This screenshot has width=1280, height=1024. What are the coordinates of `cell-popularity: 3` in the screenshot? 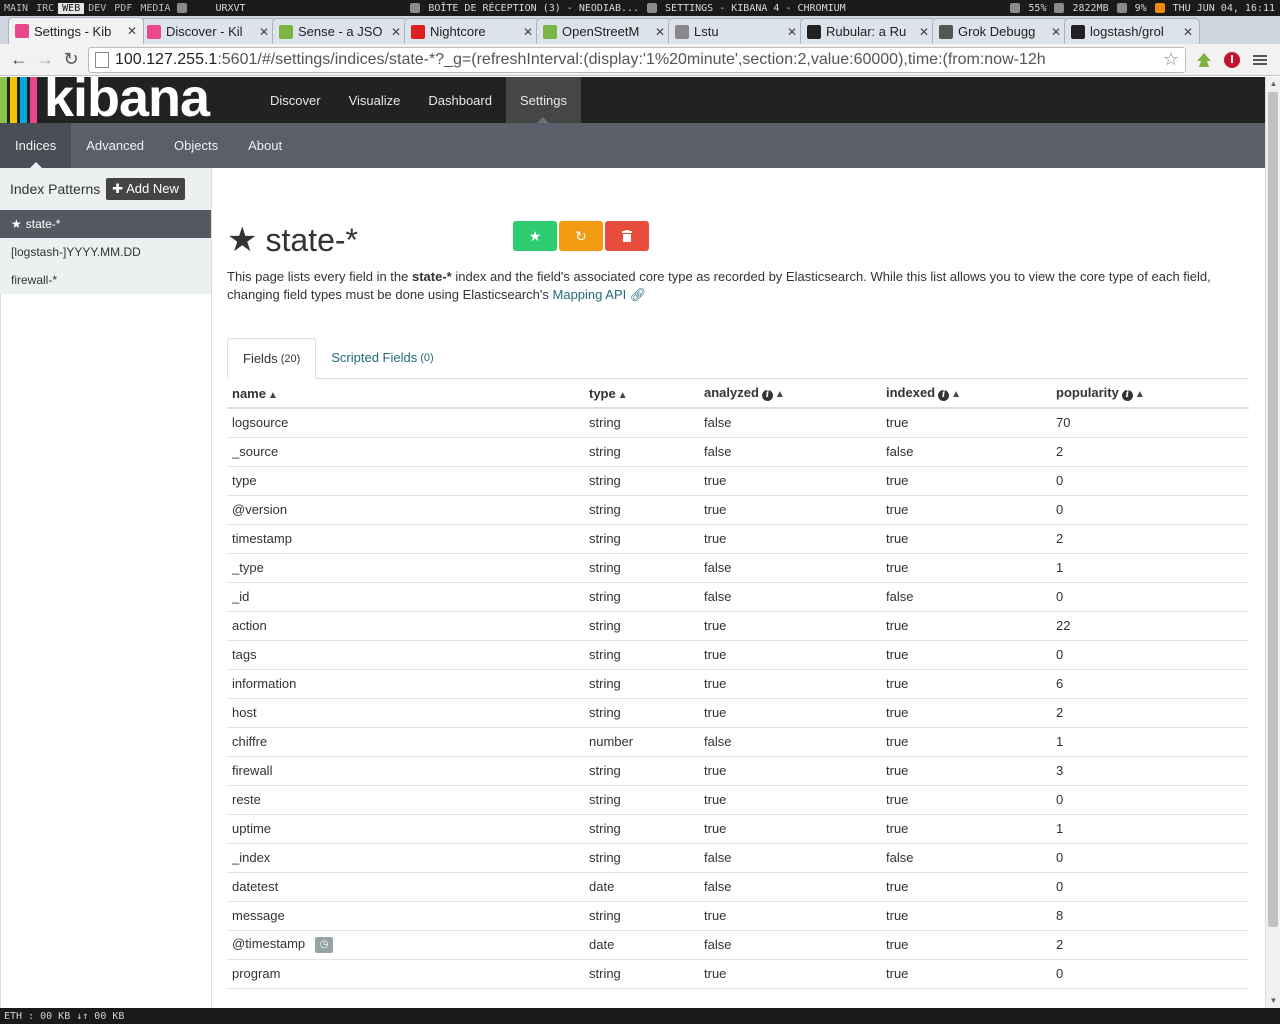 It's located at (1150, 771).